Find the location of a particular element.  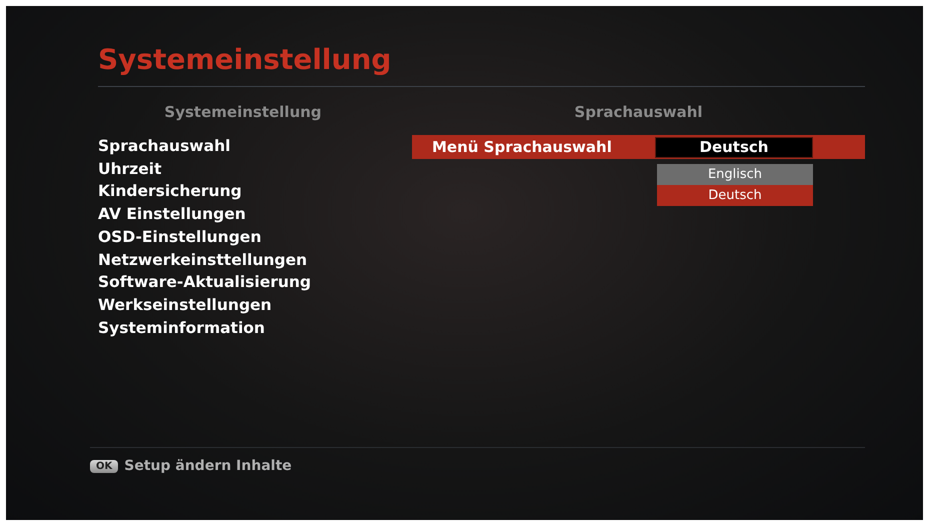

setting-label: Menü Sprachauswahl is located at coordinates (522, 147).